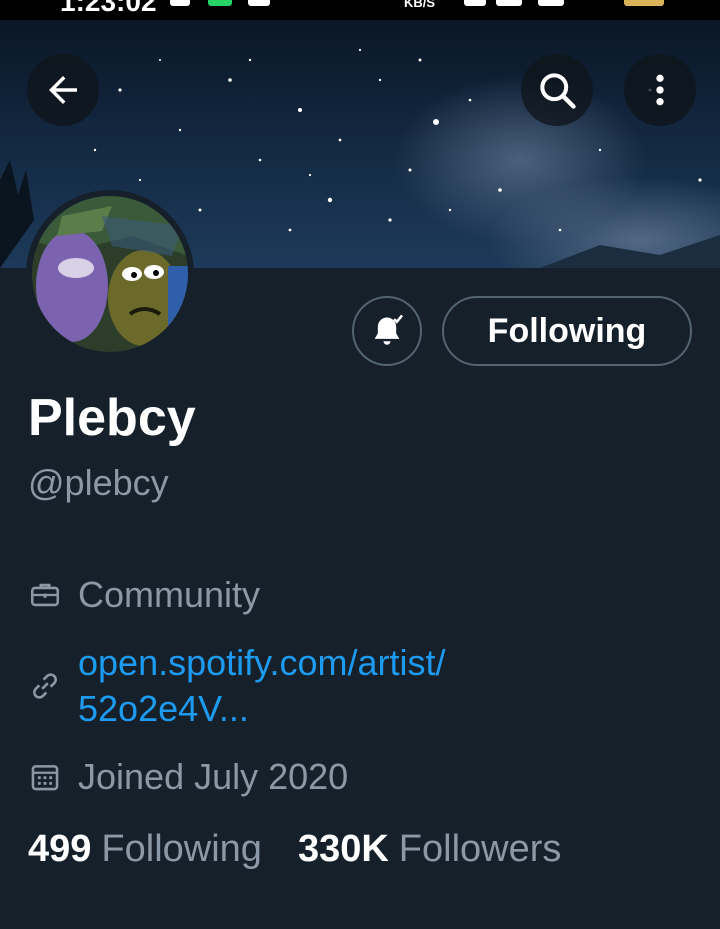  I want to click on briefcase-icon, so click(45, 595).